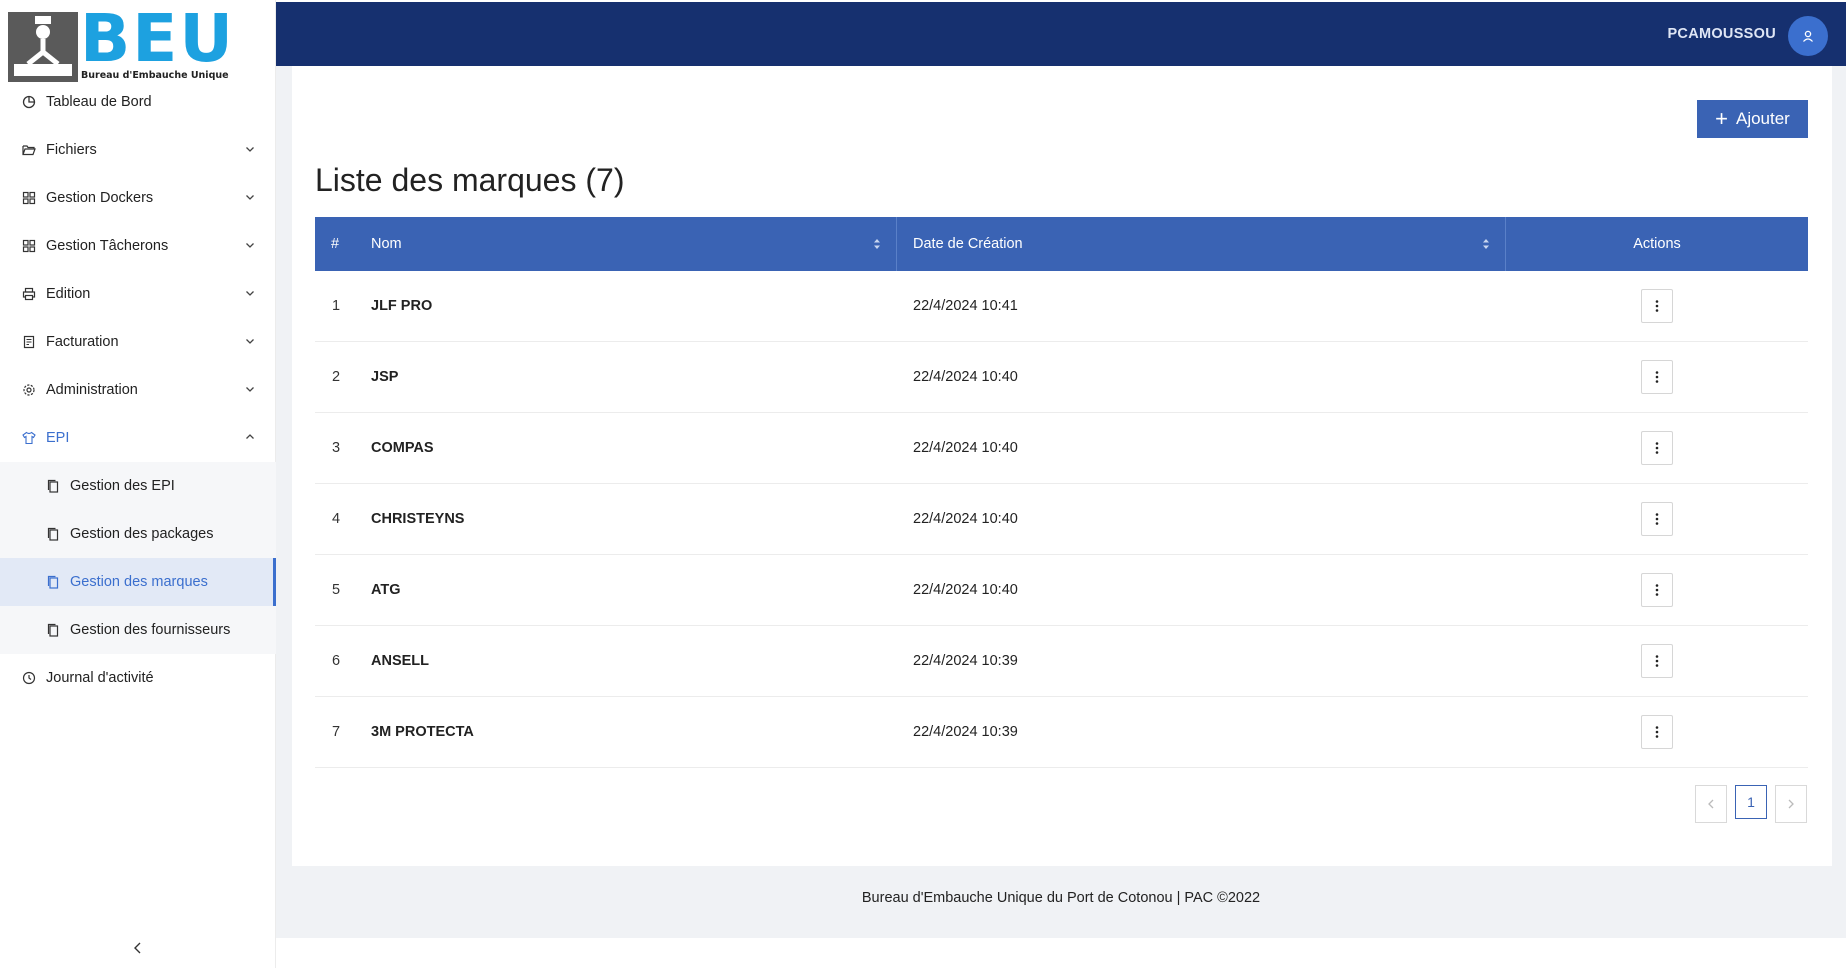  I want to click on row-name: 3M PROTECTA, so click(422, 732).